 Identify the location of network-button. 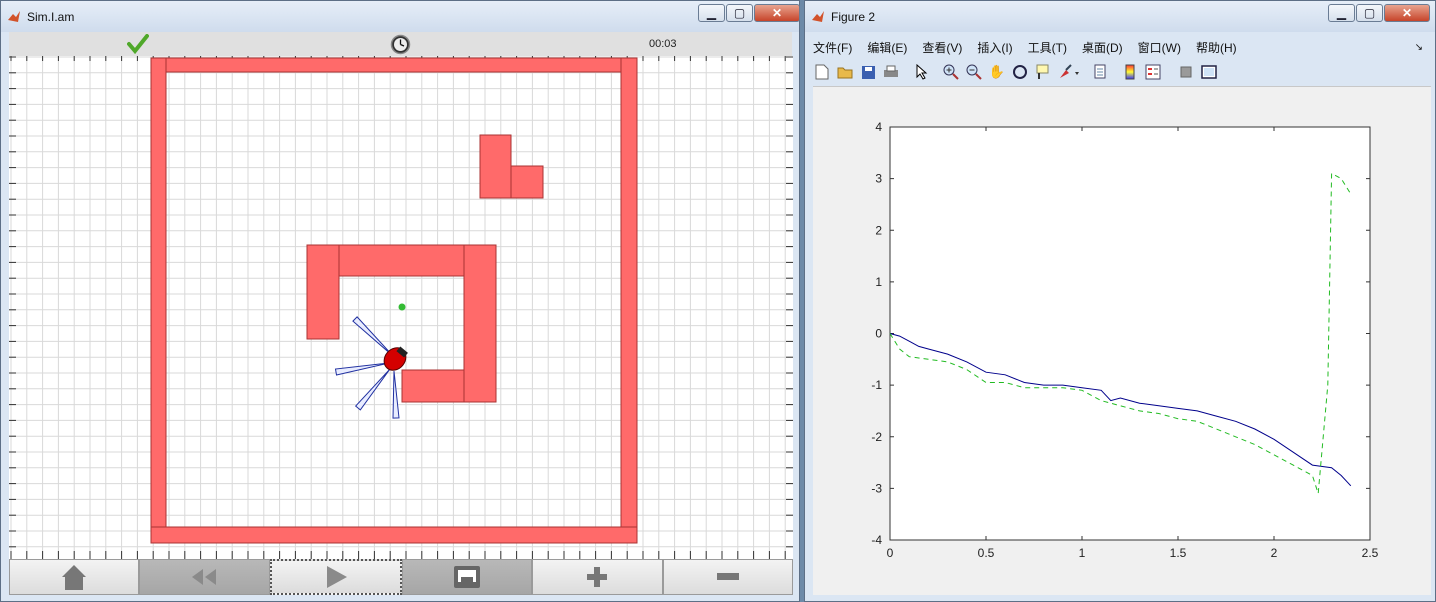
(467, 577).